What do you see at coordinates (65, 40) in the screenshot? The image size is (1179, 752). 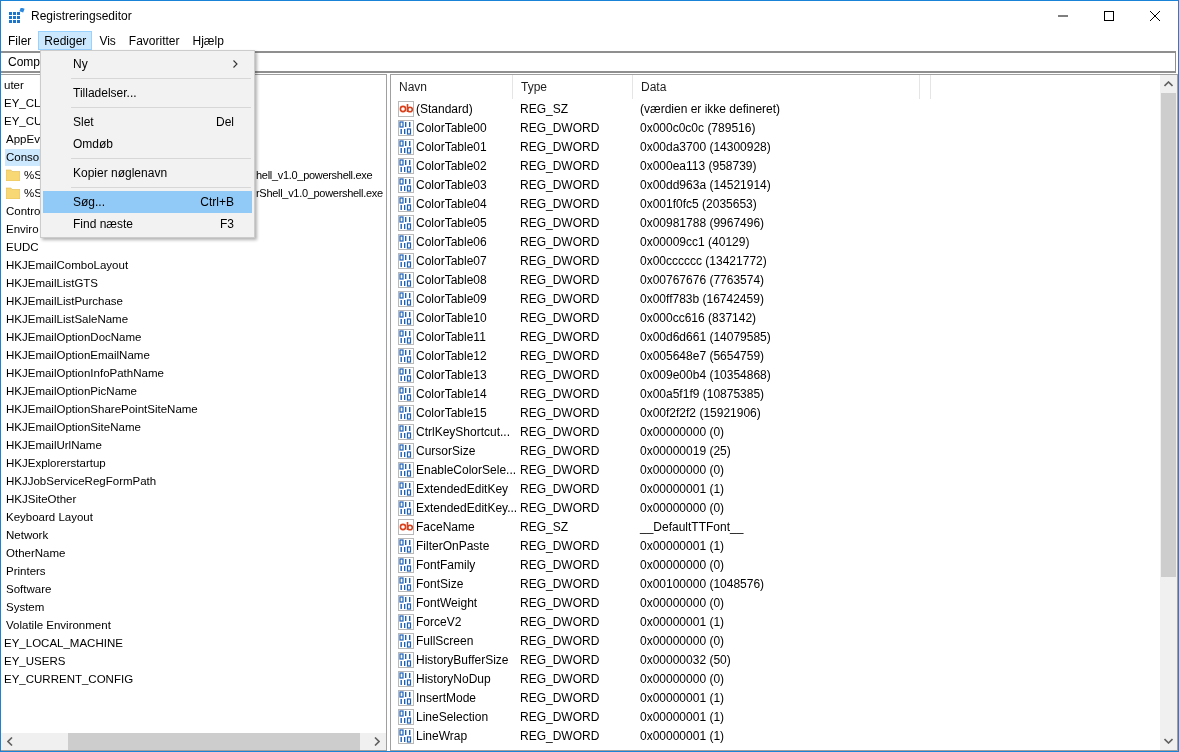 I see `menu-bar-item: Rediger` at bounding box center [65, 40].